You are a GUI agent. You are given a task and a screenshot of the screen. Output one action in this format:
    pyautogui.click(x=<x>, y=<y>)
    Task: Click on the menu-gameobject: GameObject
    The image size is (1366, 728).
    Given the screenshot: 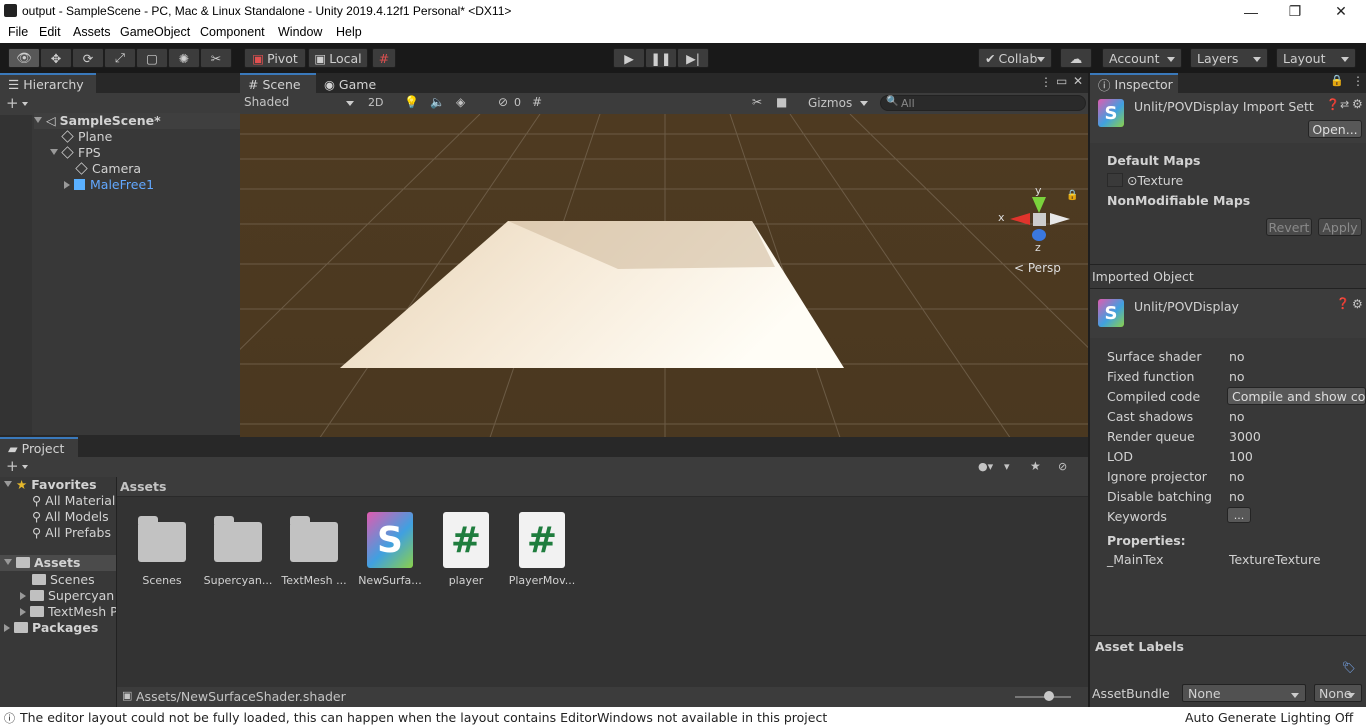 What is the action you would take?
    pyautogui.click(x=155, y=32)
    